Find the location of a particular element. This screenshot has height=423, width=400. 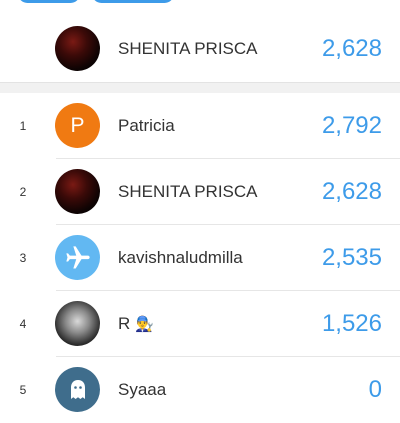

tab-pill-right is located at coordinates (133, 1).